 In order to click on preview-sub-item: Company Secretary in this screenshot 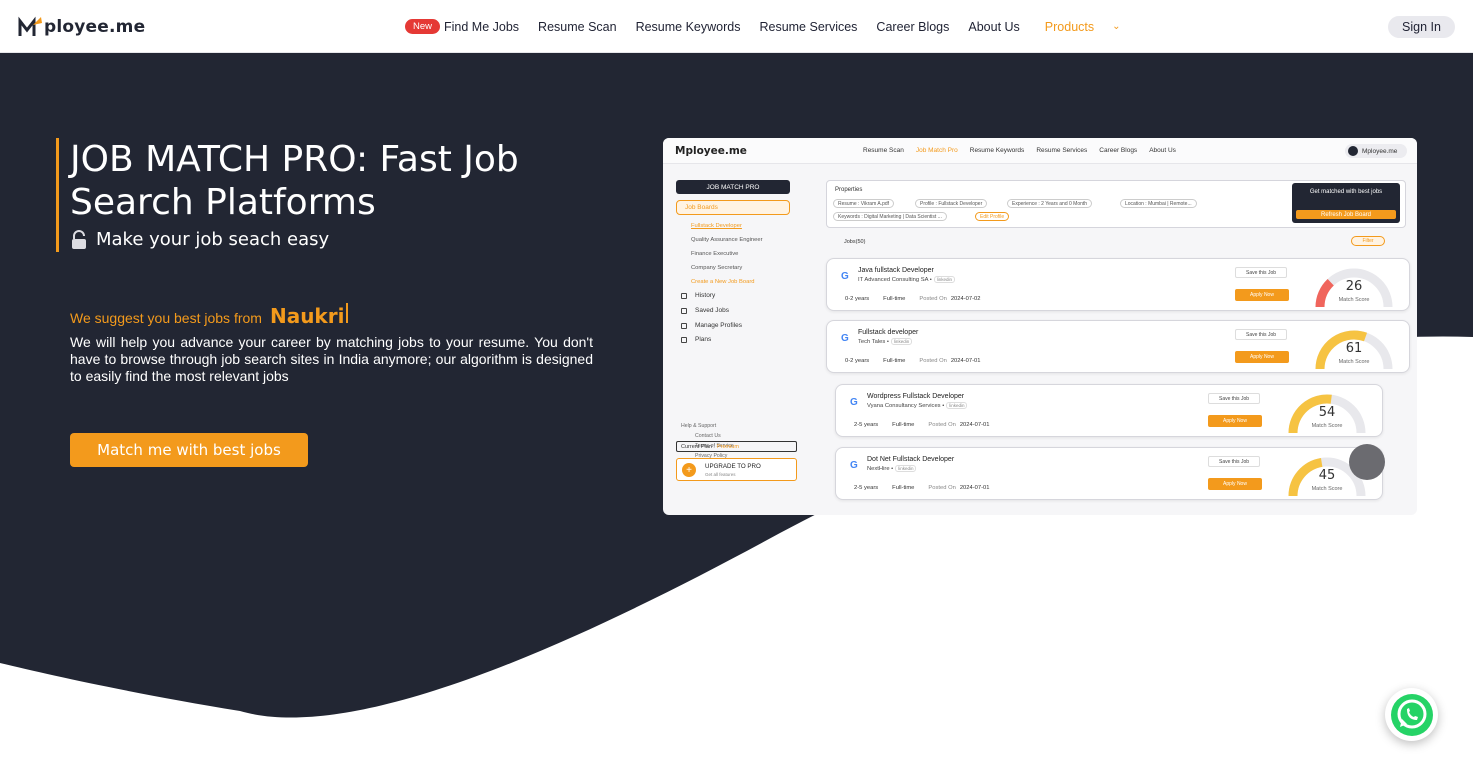, I will do `click(717, 268)`.